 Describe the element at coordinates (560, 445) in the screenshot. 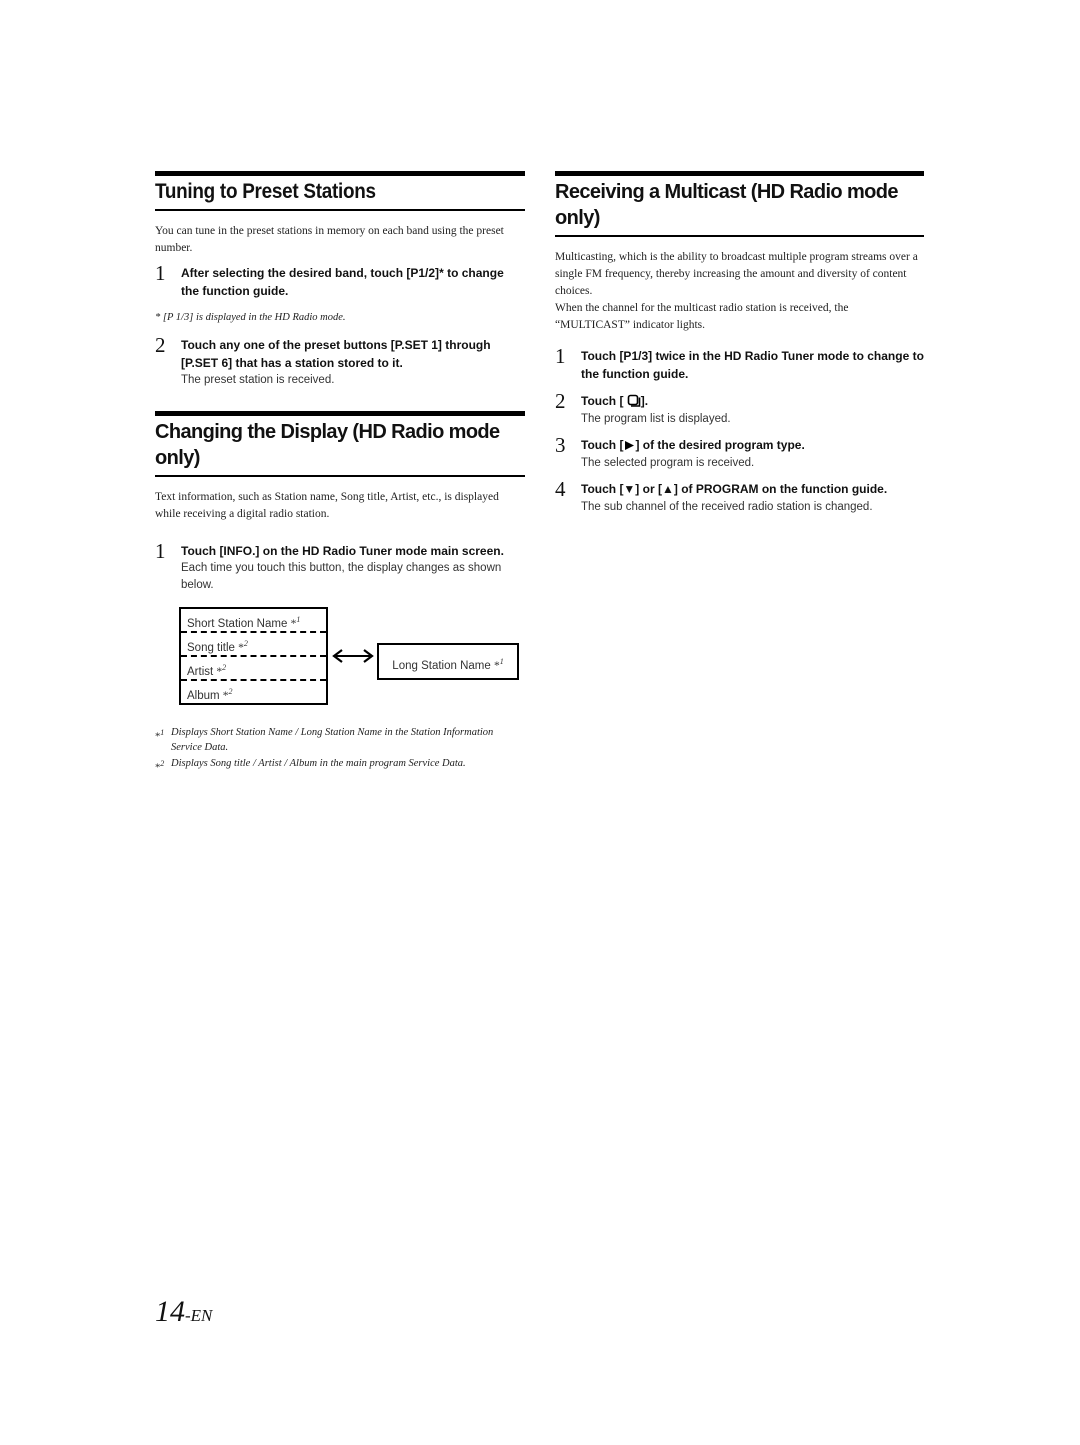

I see `step-number: 3` at that location.